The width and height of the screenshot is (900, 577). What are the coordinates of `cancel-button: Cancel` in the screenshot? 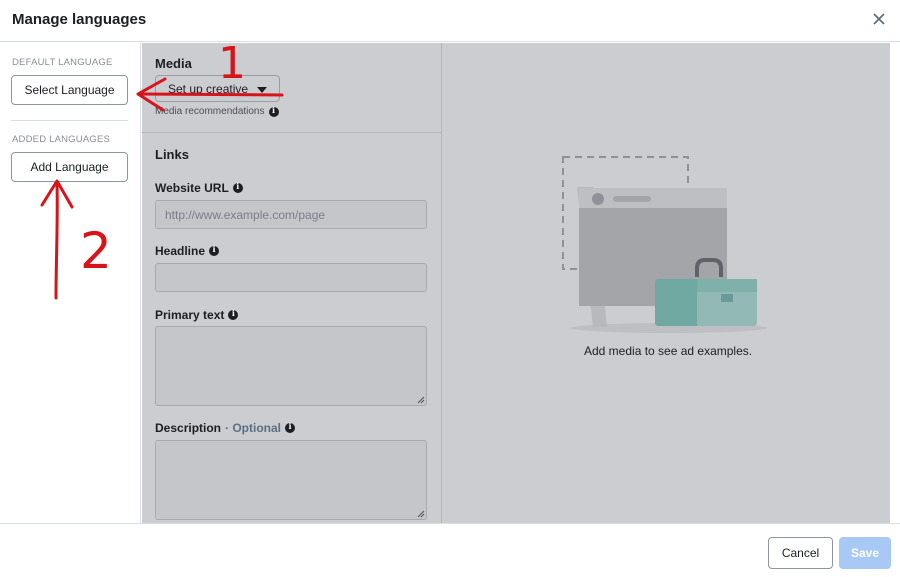 It's located at (800, 553).